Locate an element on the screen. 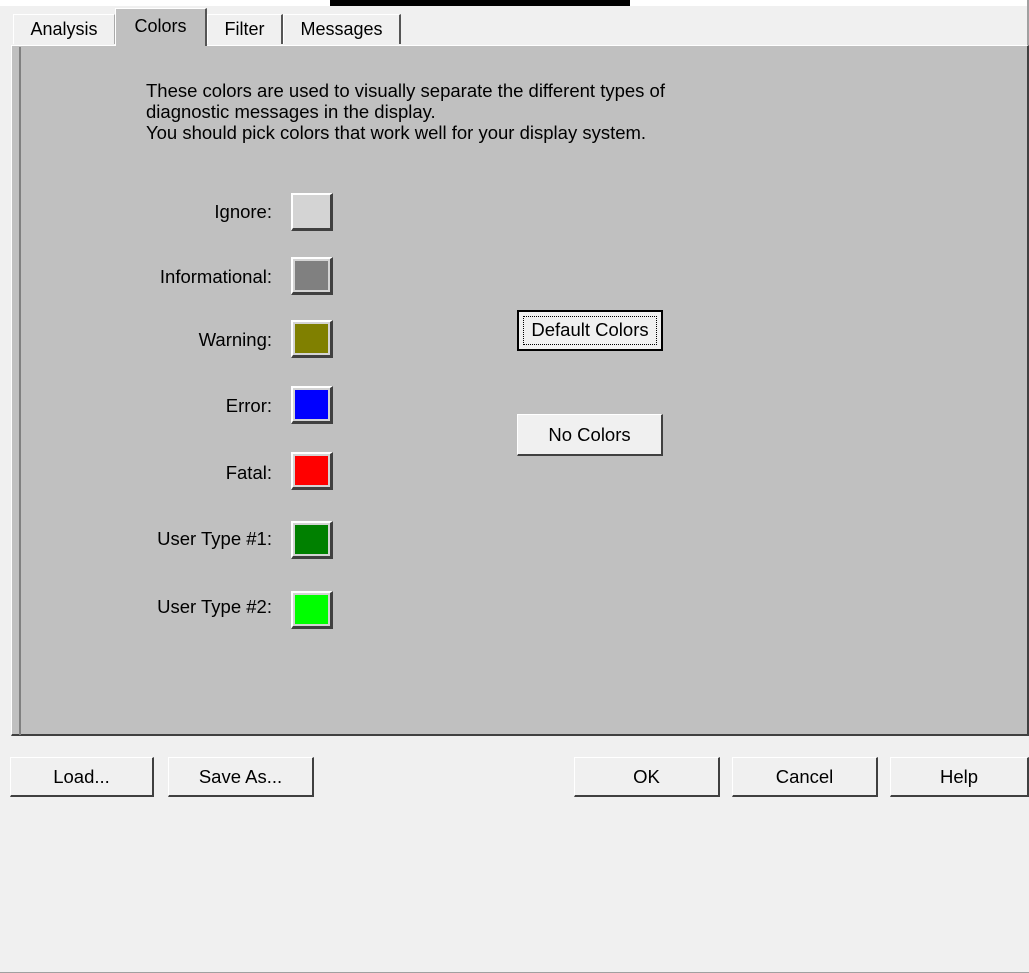 Image resolution: width=1029 pixels, height=973 pixels. error-color-fill is located at coordinates (311, 404).